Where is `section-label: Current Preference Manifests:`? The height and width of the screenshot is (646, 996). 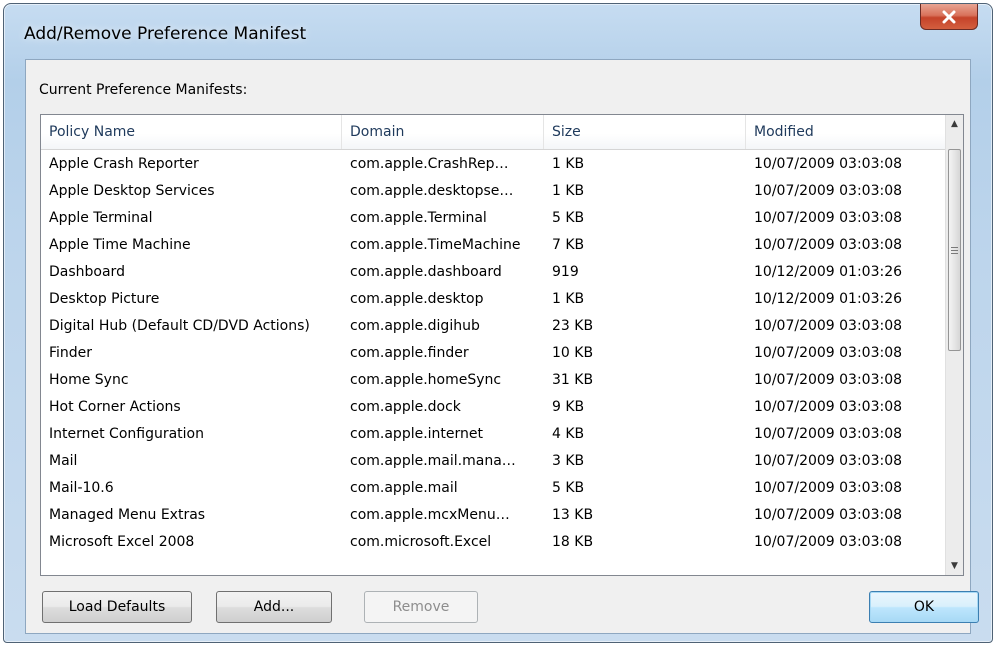
section-label: Current Preference Manifests: is located at coordinates (143, 90).